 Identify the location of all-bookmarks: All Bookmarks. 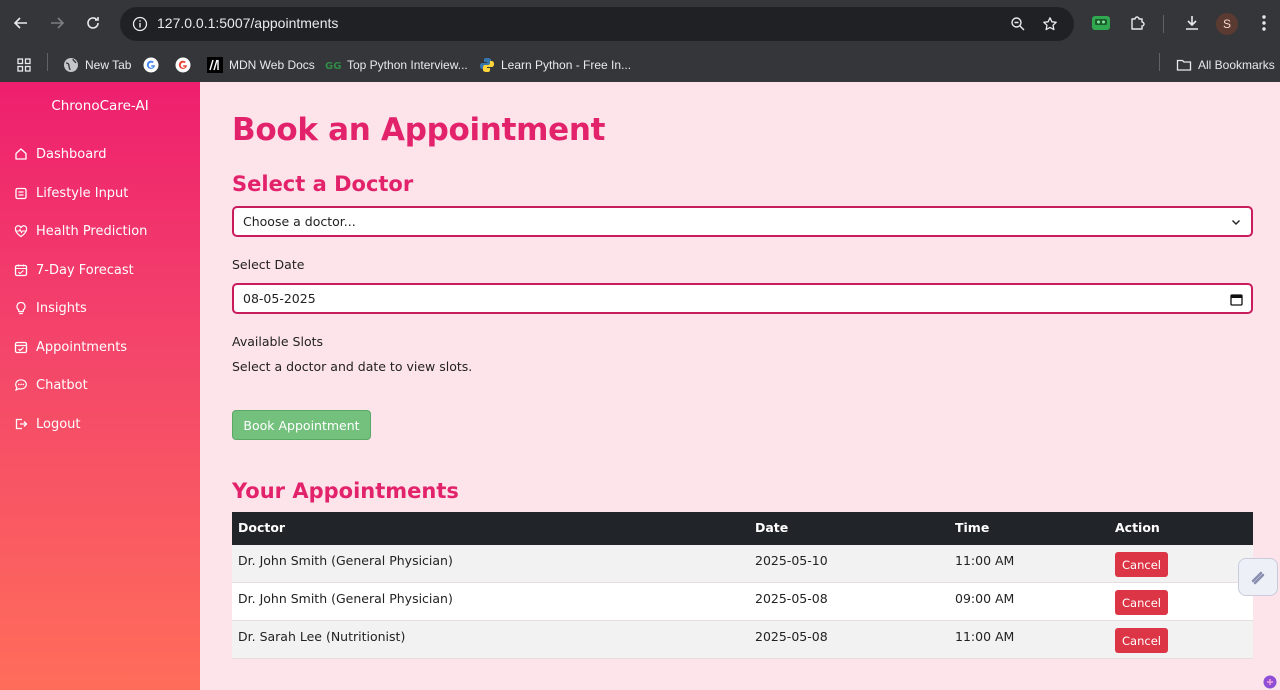
(1225, 65).